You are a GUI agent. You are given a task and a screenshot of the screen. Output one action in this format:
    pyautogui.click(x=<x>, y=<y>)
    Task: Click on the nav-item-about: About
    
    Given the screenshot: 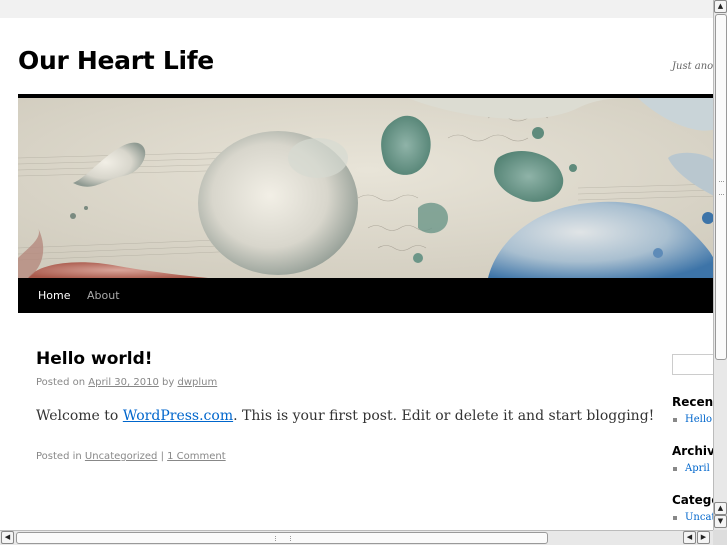 What is the action you would take?
    pyautogui.click(x=103, y=295)
    